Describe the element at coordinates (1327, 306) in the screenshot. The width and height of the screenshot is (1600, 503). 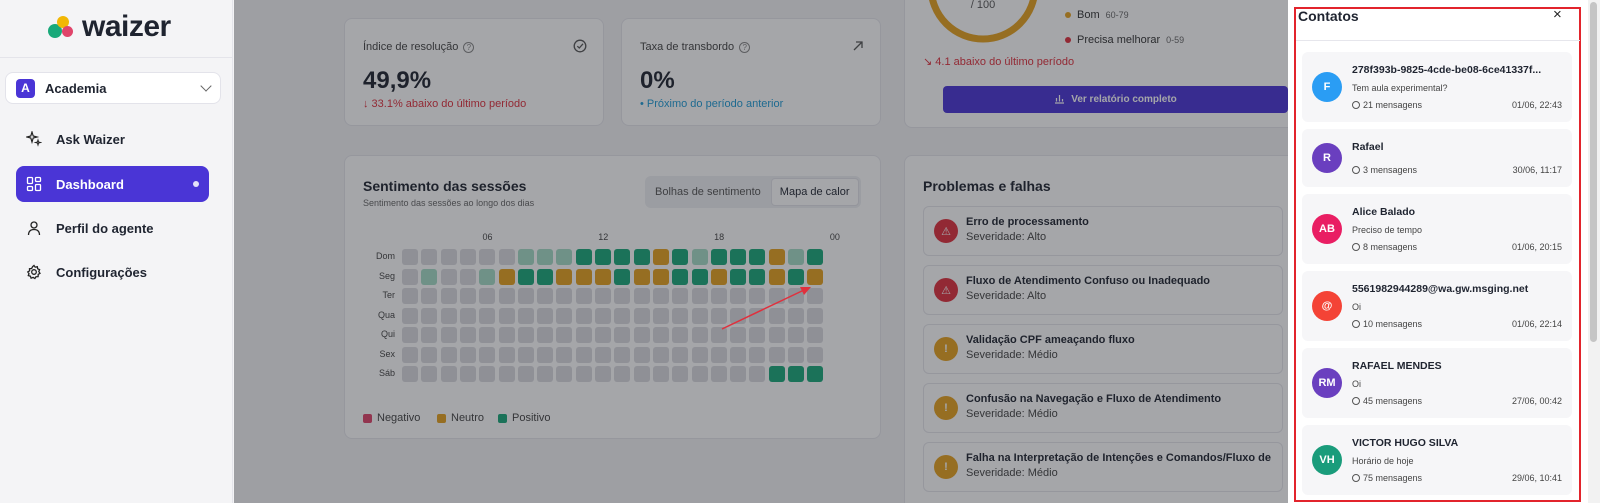
I see `avatar: @` at that location.